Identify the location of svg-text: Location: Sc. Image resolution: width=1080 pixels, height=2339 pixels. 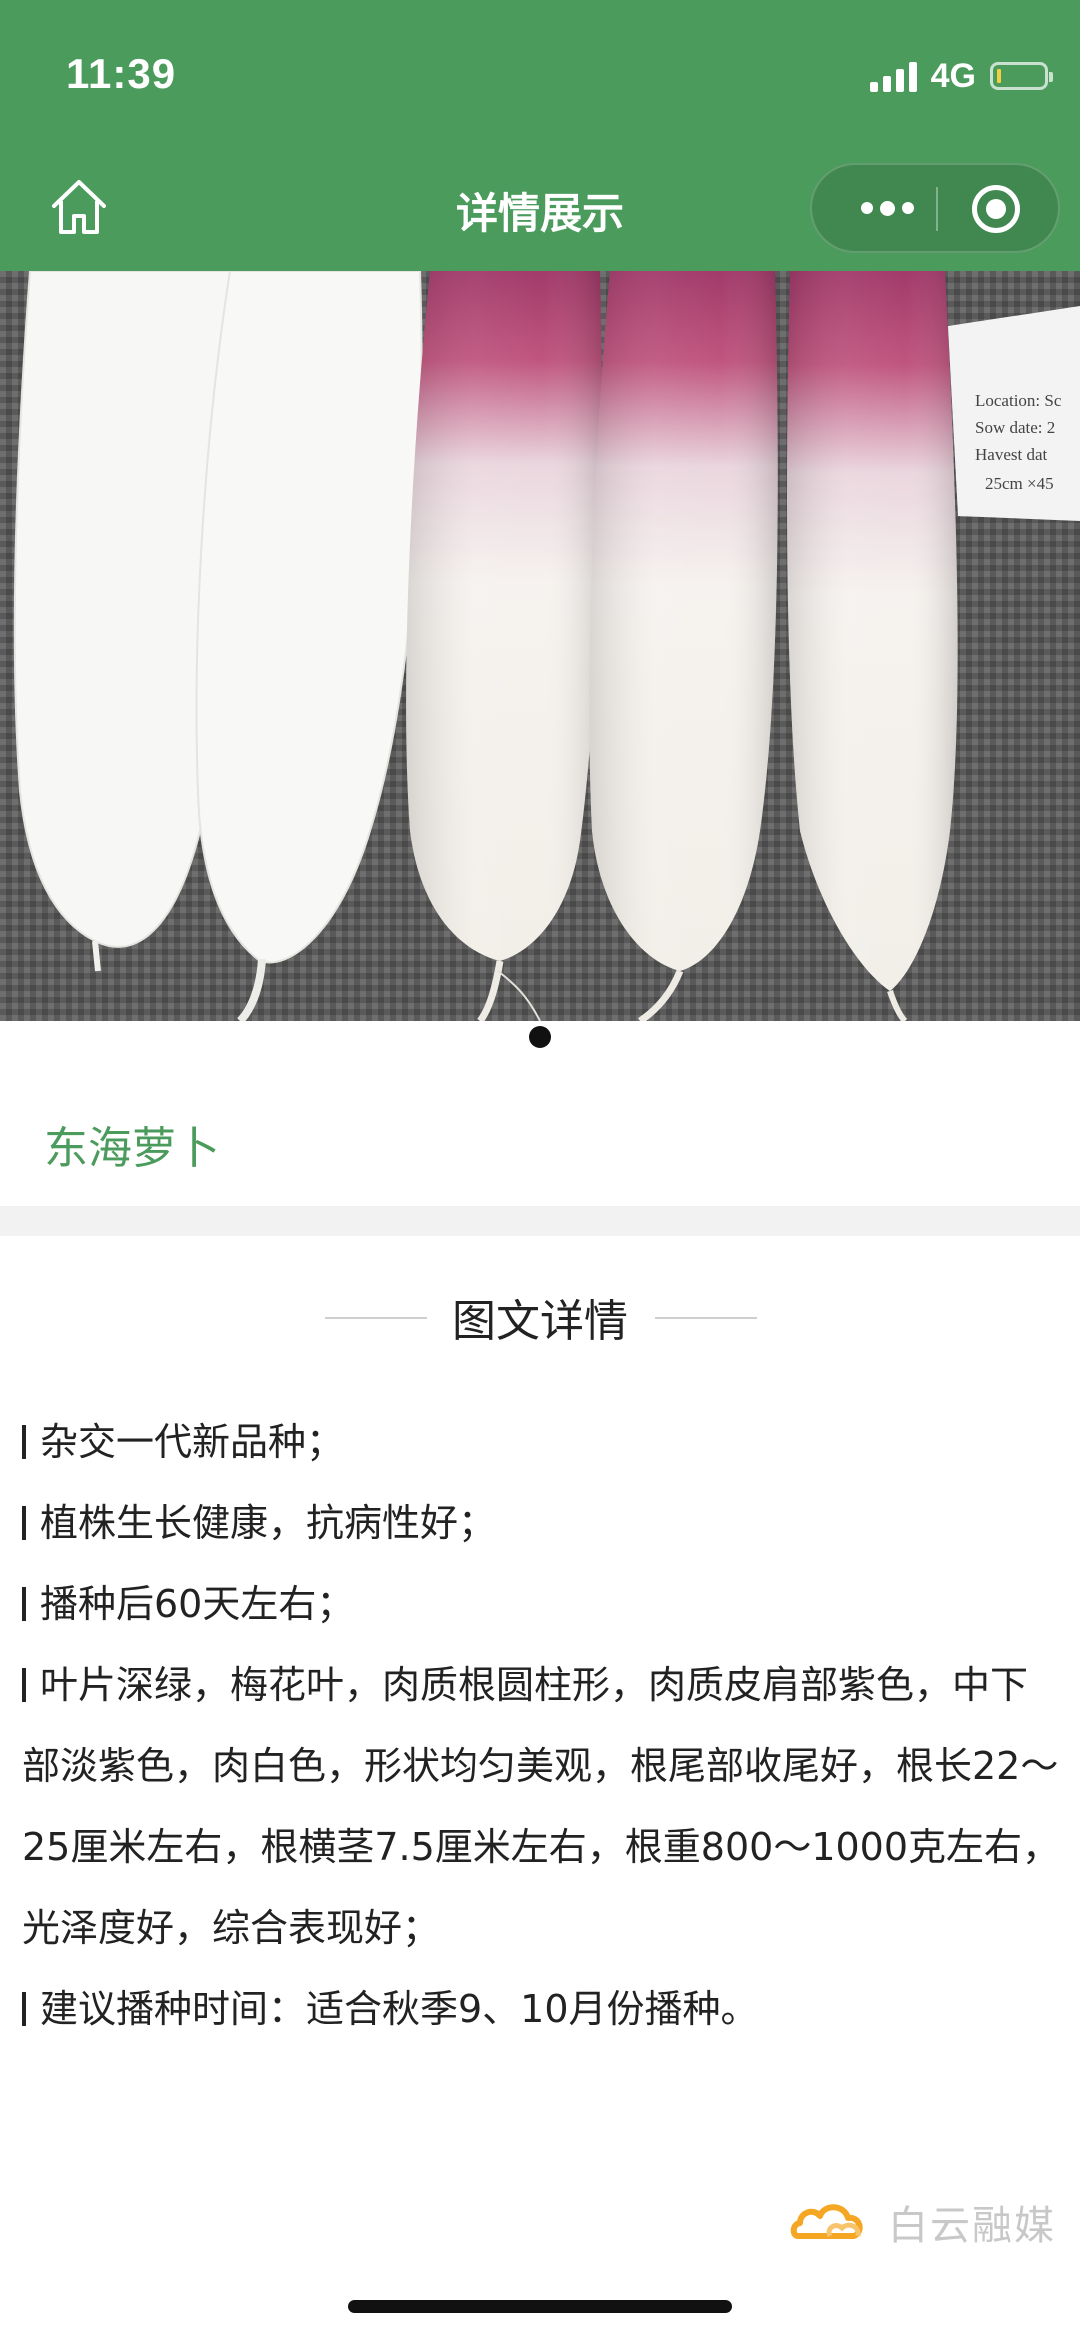
(1018, 400).